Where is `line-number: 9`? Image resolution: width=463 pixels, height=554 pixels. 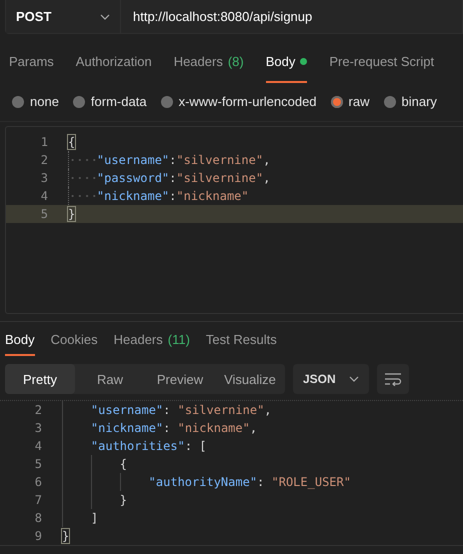 line-number: 9 is located at coordinates (38, 536).